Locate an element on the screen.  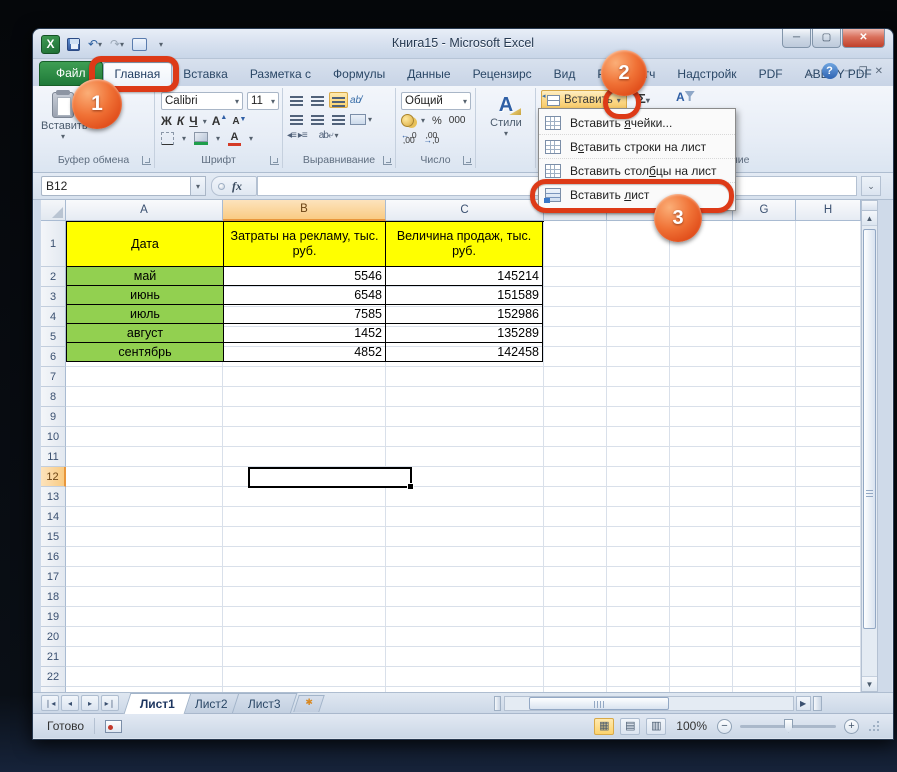
font-dialog-launcher-icon is located at coordinates (274, 160).